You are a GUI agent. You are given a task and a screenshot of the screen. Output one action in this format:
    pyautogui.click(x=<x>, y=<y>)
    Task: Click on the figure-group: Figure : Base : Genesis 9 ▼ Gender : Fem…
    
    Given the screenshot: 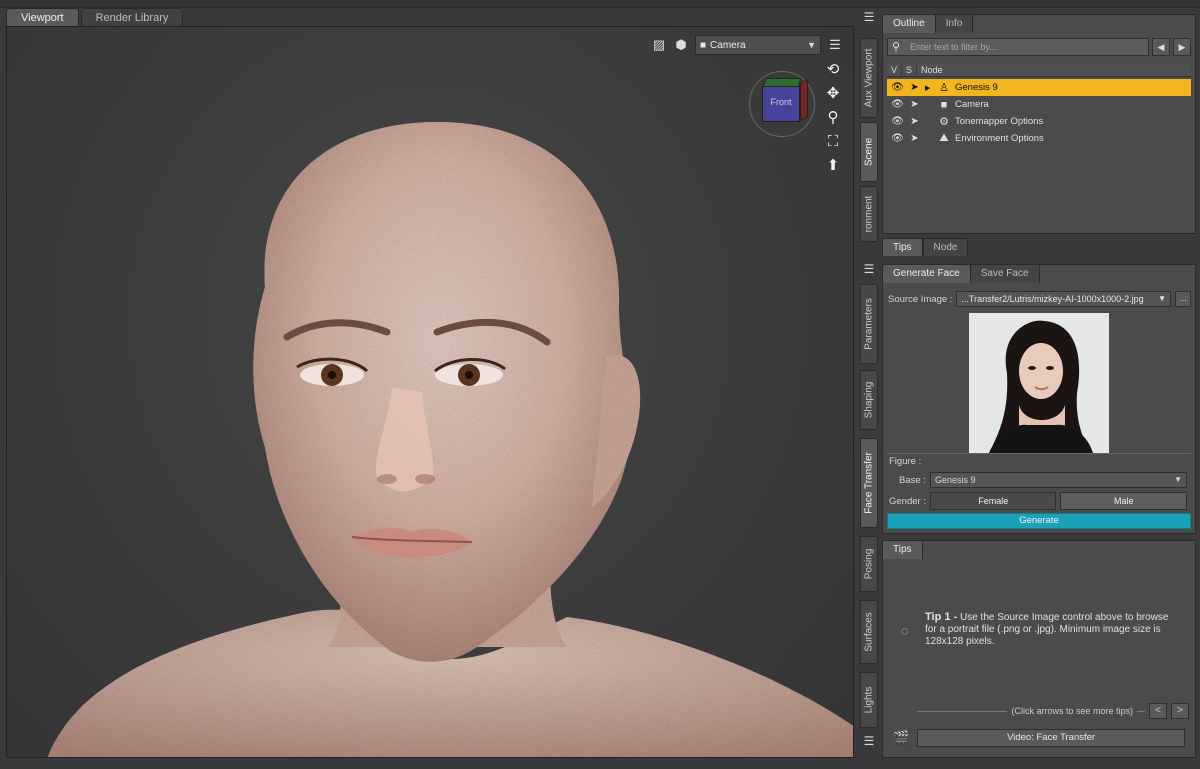 What is the action you would take?
    pyautogui.click(x=1039, y=483)
    